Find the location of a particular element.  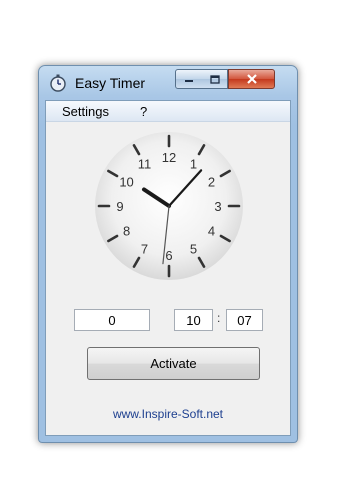

timer-field-left: 0 is located at coordinates (112, 320).